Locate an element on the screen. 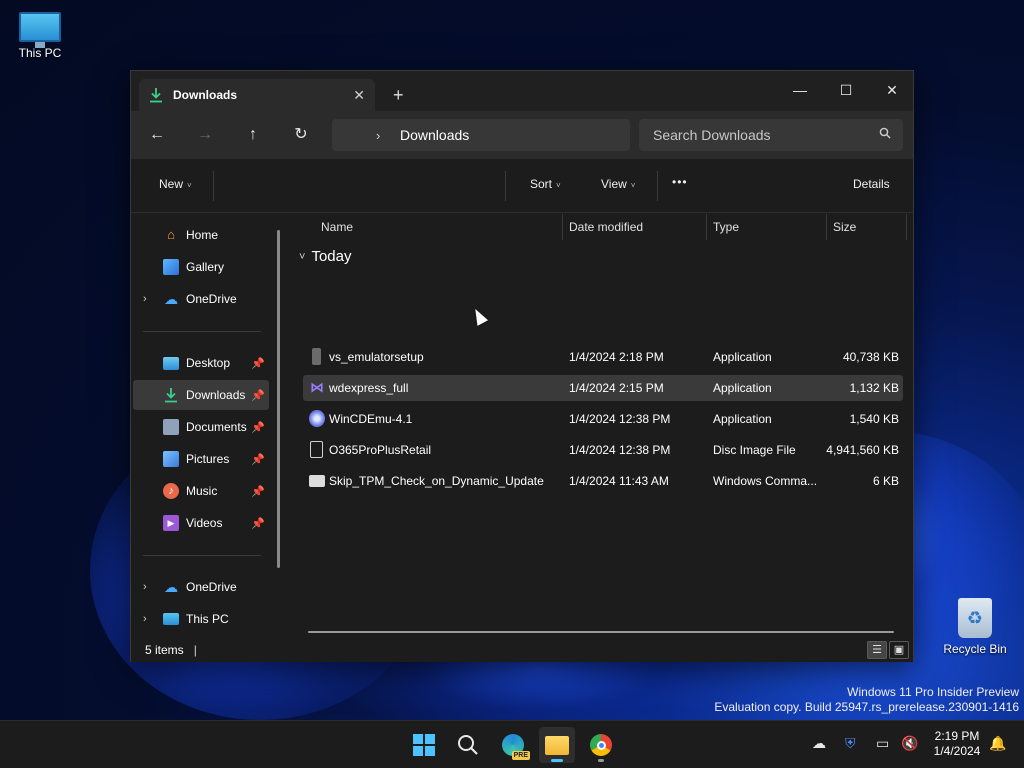  column-header-name: Name is located at coordinates (337, 227).